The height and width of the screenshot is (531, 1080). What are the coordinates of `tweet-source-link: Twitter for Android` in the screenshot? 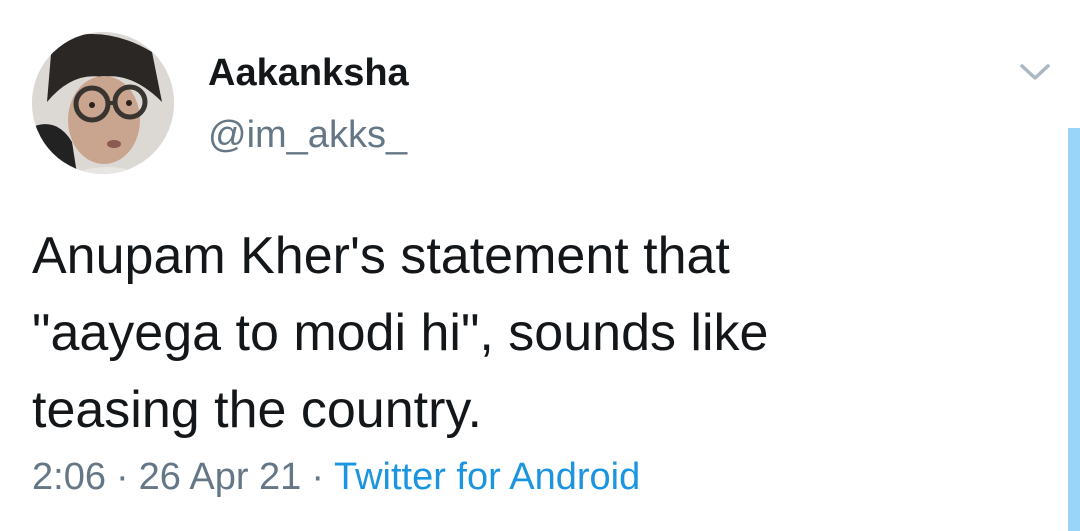 It's located at (487, 477).